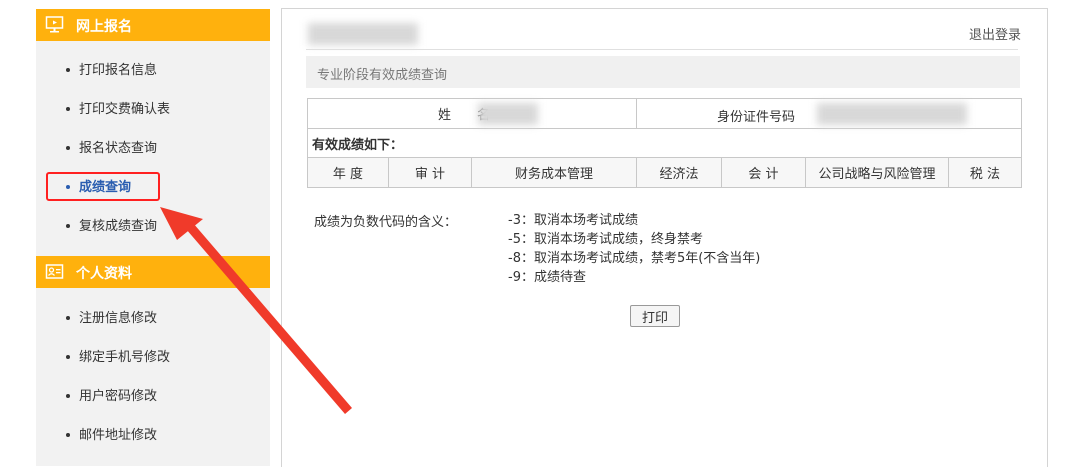 The height and width of the screenshot is (467, 1077). Describe the element at coordinates (663, 72) in the screenshot. I see `section-title-bar: 专业阶段有效成绩查询` at that location.